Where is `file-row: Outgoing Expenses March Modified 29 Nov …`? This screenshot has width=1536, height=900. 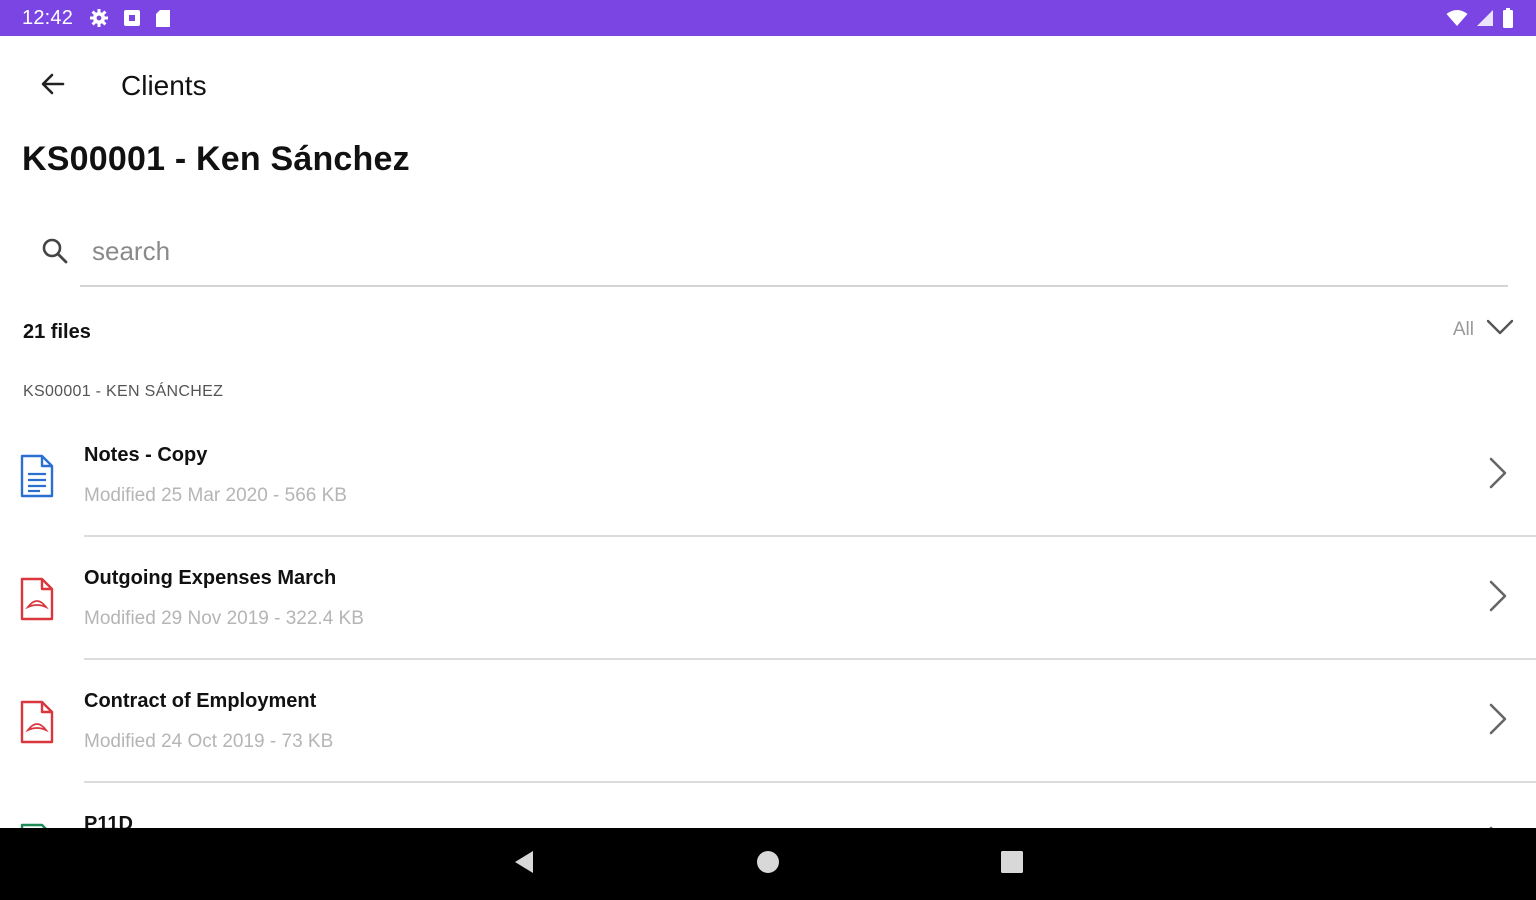
file-row: Outgoing Expenses March Modified 29 Nov … is located at coordinates (768, 598).